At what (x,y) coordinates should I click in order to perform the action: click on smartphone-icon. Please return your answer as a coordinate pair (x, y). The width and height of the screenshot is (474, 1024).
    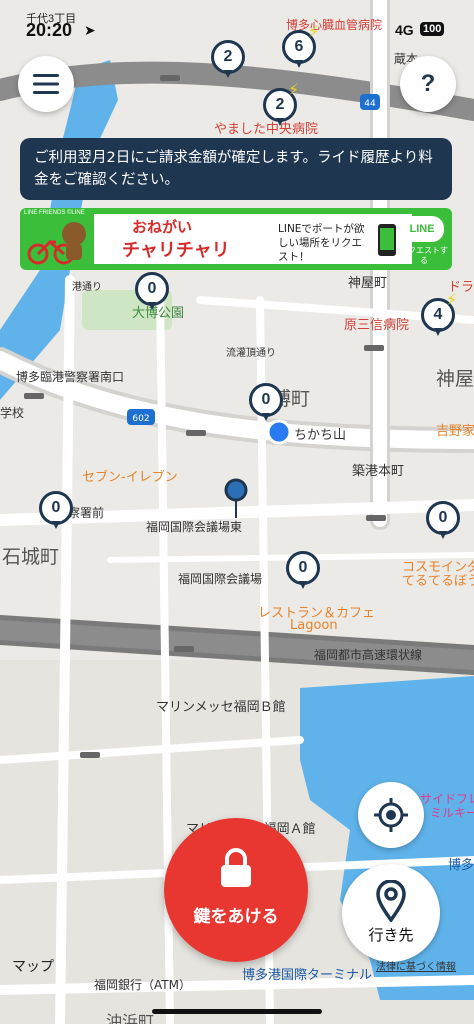
    Looking at the image, I should click on (387, 240).